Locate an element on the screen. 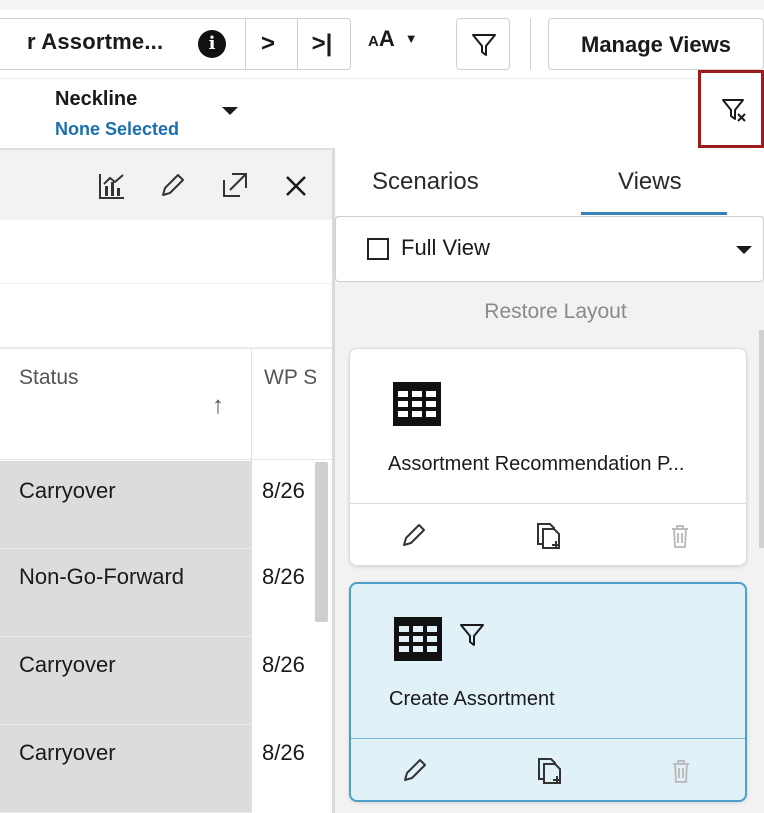  neckline-filter-value: None Selected is located at coordinates (117, 129).